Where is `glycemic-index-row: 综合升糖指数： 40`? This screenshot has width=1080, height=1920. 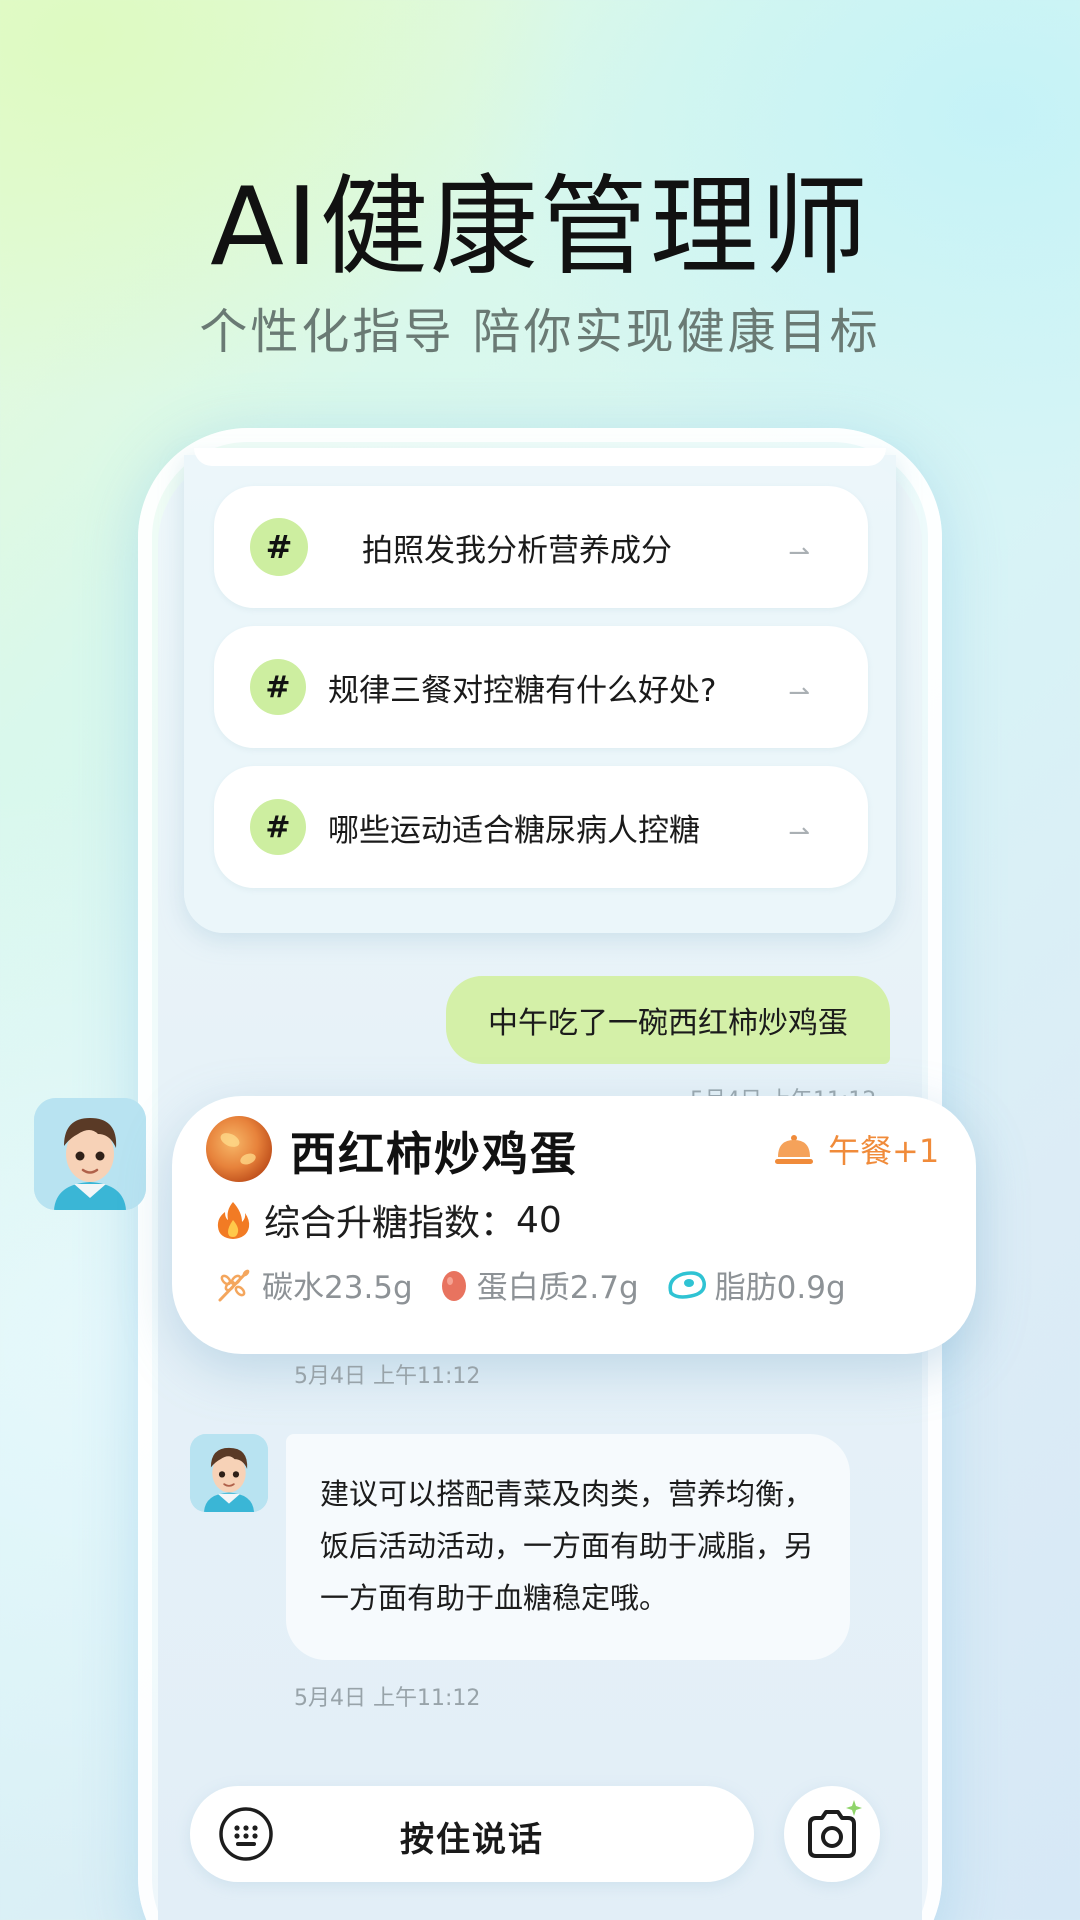 glycemic-index-row: 综合升糖指数： 40 is located at coordinates (389, 1220).